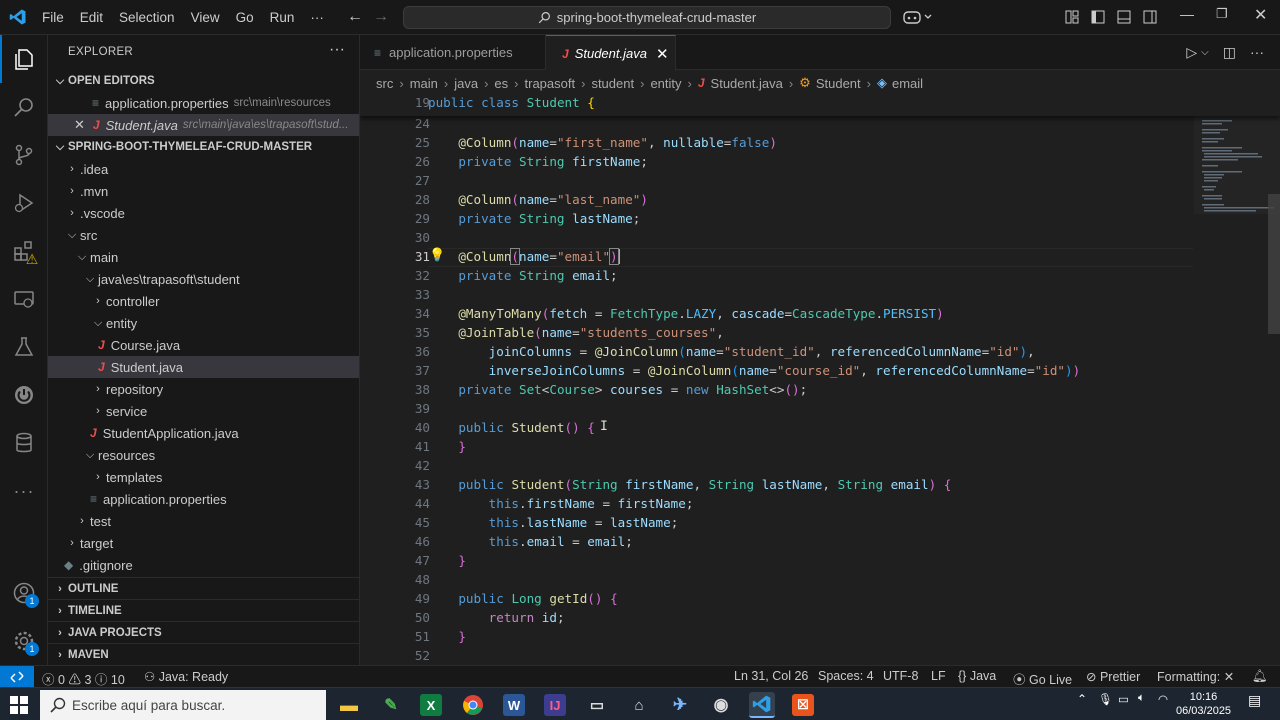 This screenshot has width=1280, height=720. Describe the element at coordinates (203, 632) in the screenshot. I see `java-projects-section: › JAVA PROJECTS` at that location.